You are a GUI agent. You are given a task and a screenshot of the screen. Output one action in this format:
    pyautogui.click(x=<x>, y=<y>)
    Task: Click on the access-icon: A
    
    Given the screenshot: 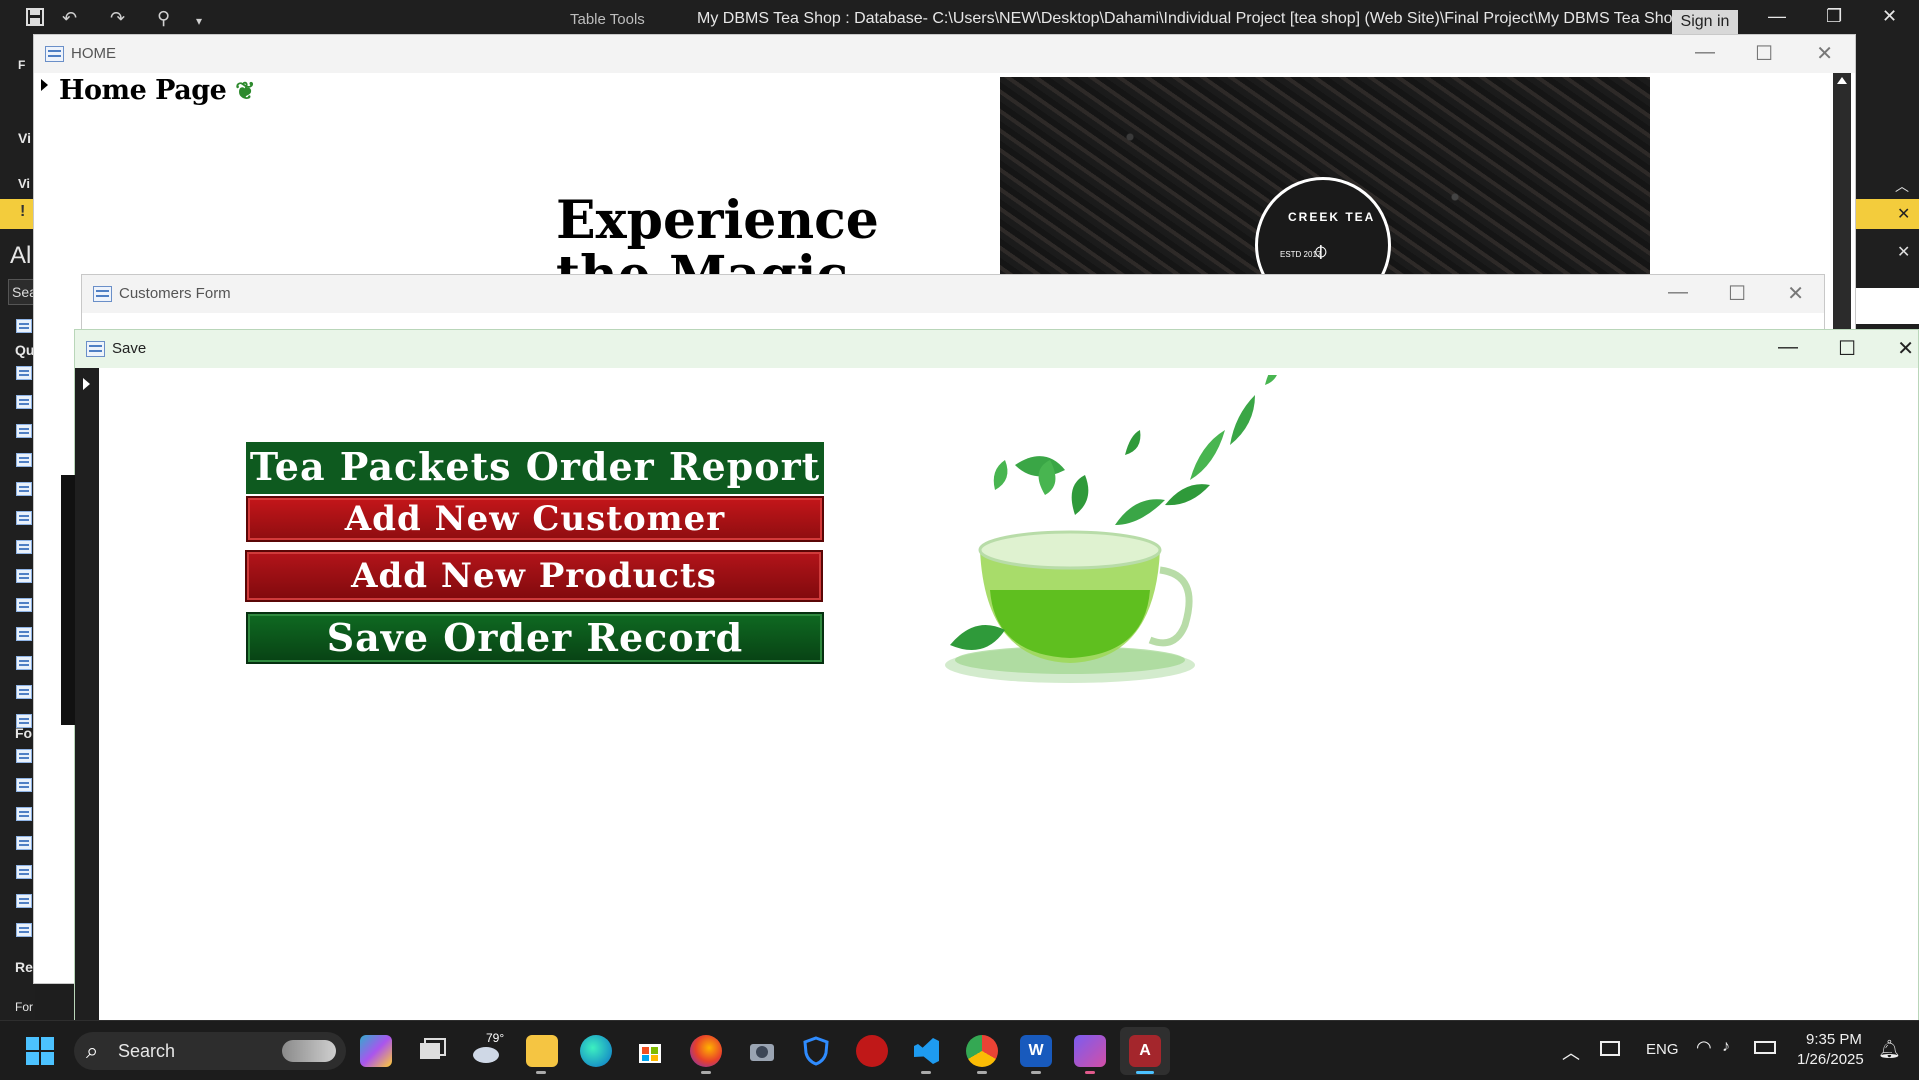 What is the action you would take?
    pyautogui.click(x=1145, y=1051)
    